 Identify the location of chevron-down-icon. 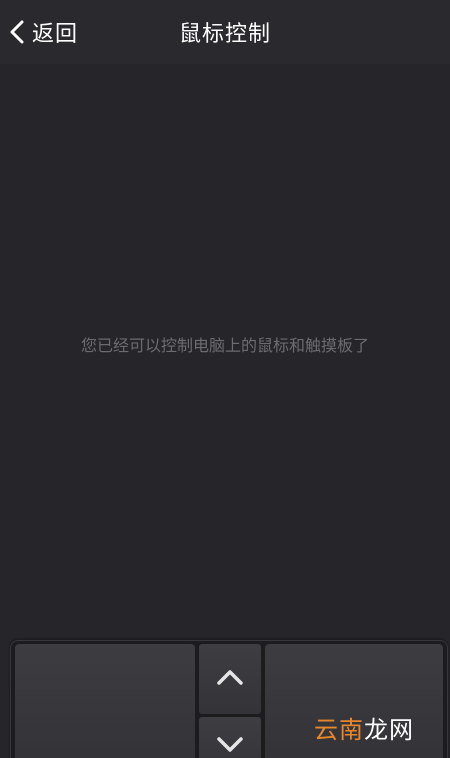
(230, 746).